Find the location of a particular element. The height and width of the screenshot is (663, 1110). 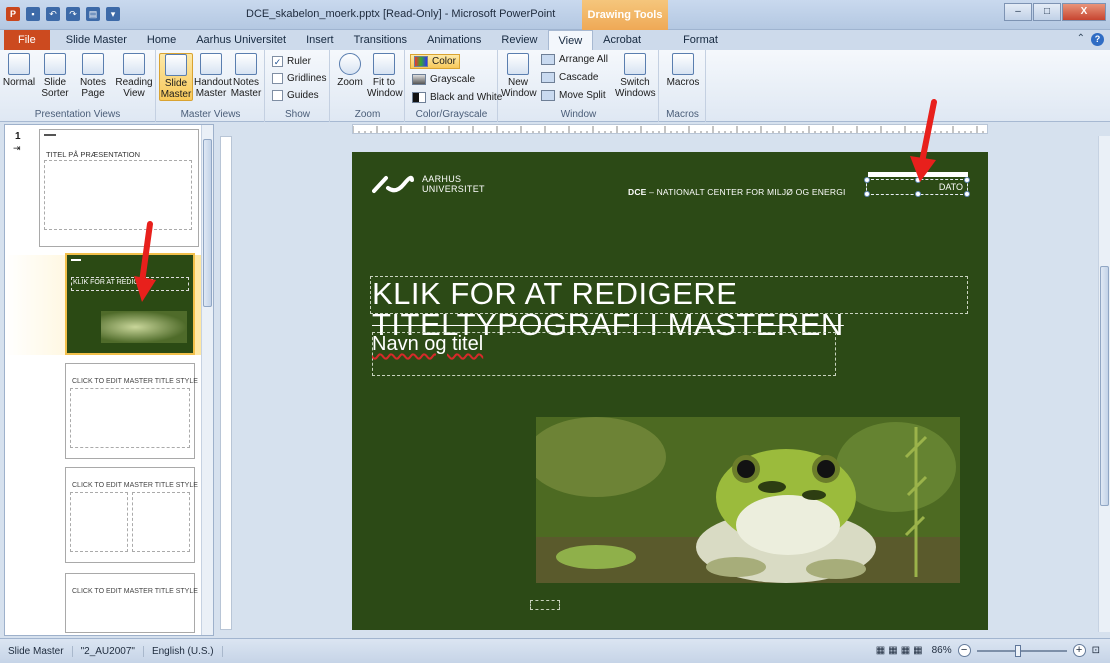

thumbnail-master: TITEL PÅ PRÆSENTATION is located at coordinates (119, 188).